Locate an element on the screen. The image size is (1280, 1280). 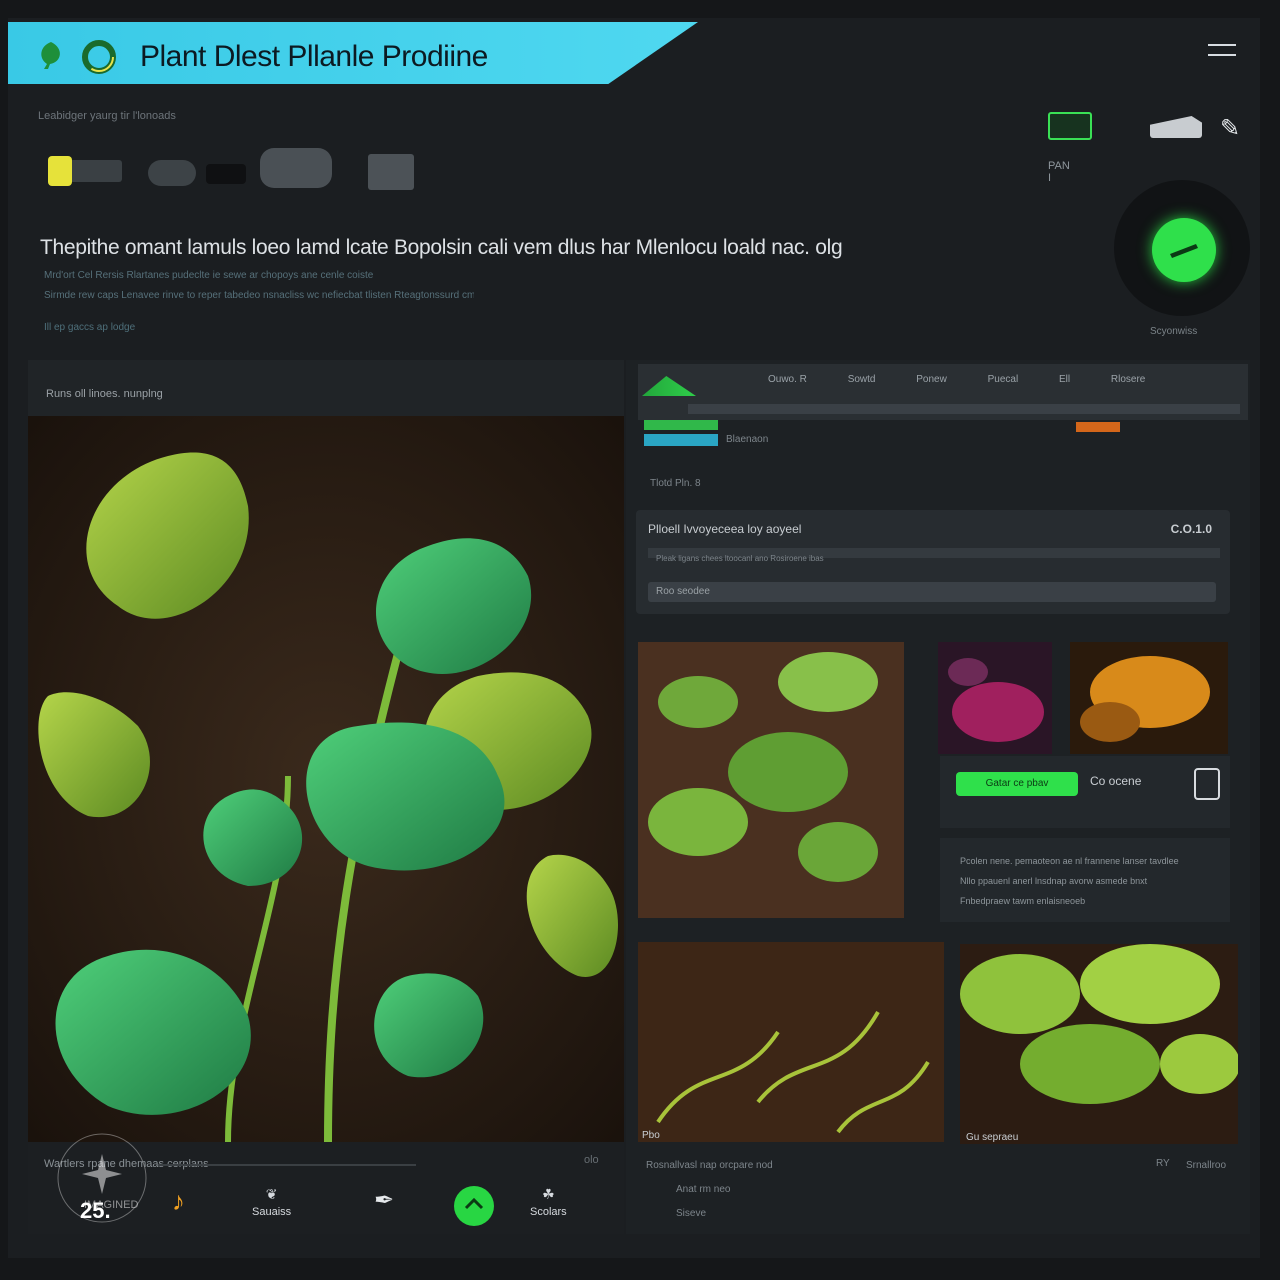
nav-music: ♪ is located at coordinates (178, 1201).